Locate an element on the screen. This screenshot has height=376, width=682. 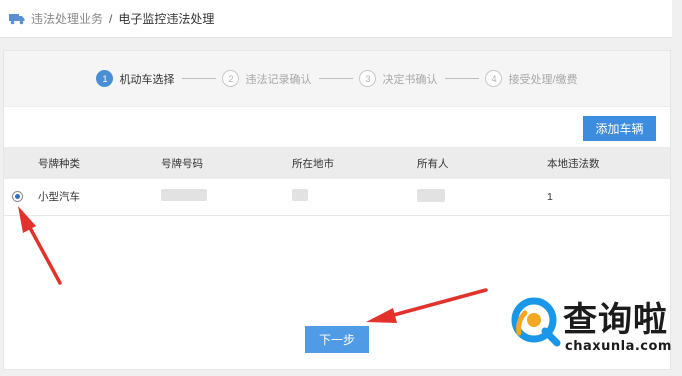
step-3: 3 决定书确认 is located at coordinates (398, 78).